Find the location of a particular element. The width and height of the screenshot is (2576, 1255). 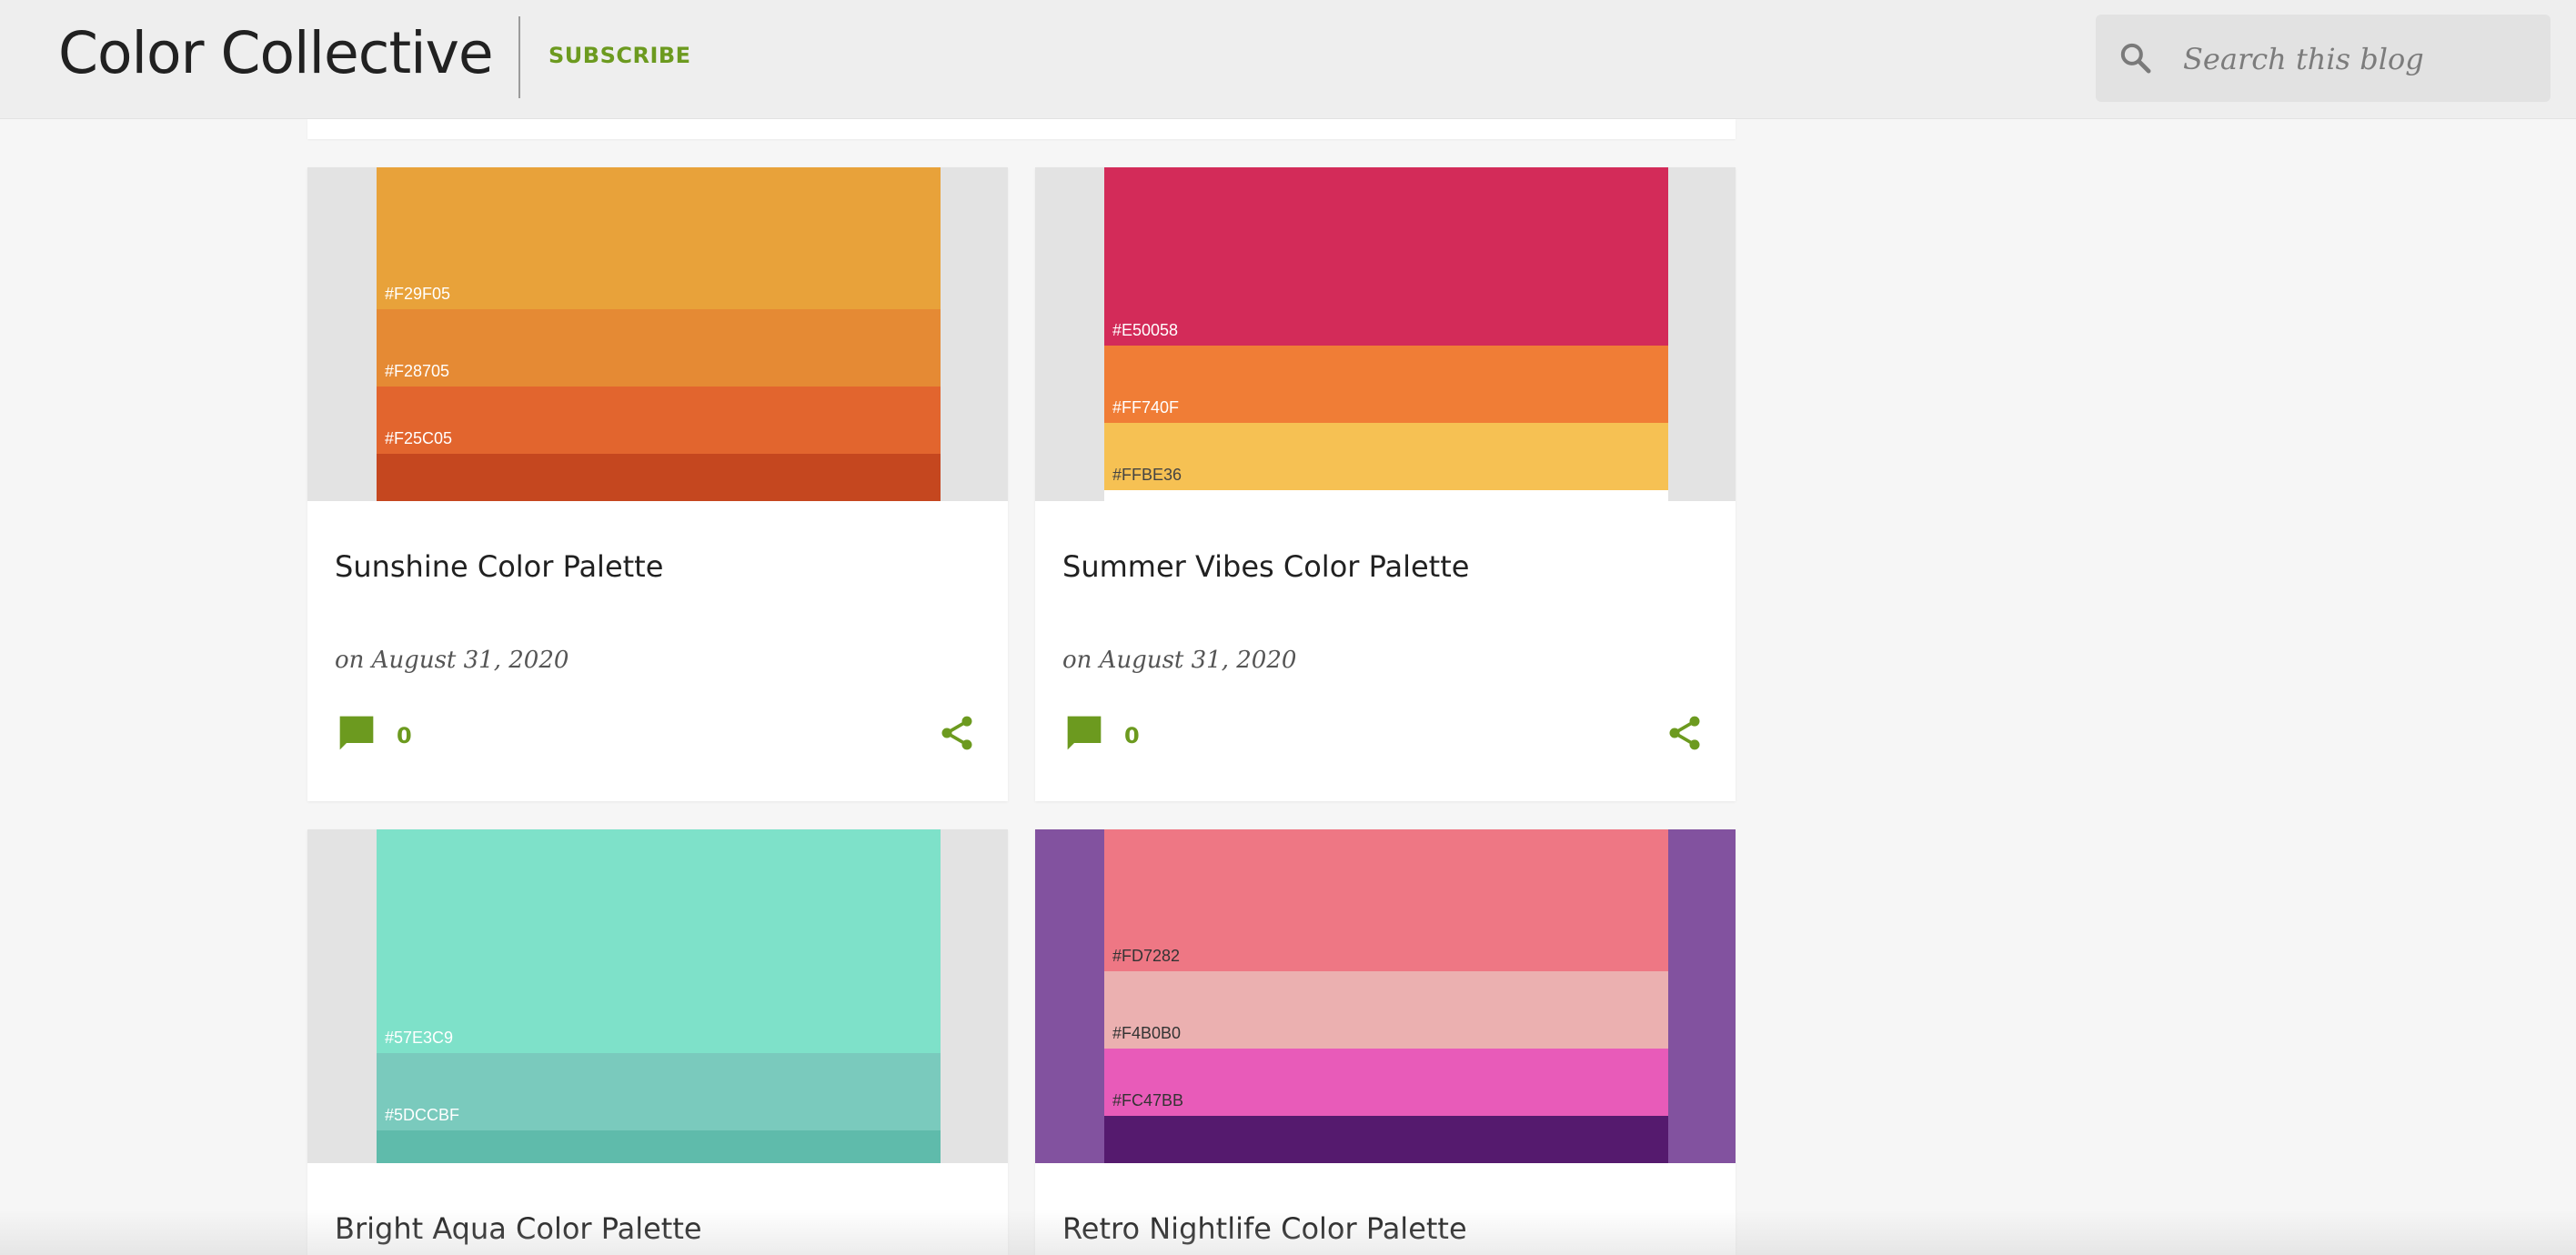

color-band: #FFBE36 is located at coordinates (1386, 456).